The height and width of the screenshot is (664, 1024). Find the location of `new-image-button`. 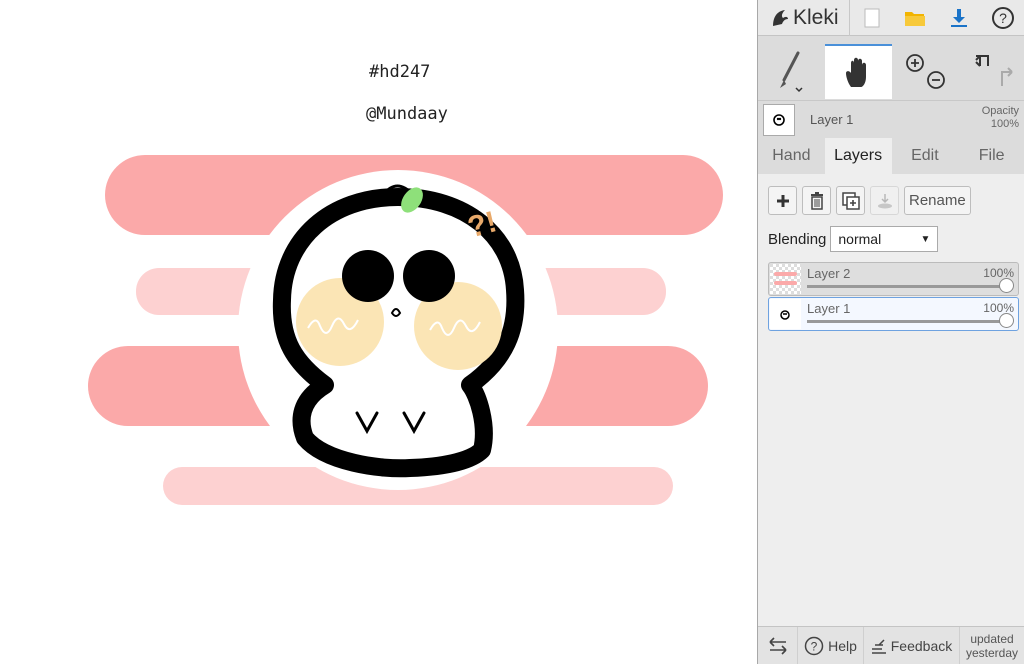

new-image-button is located at coordinates (872, 18).